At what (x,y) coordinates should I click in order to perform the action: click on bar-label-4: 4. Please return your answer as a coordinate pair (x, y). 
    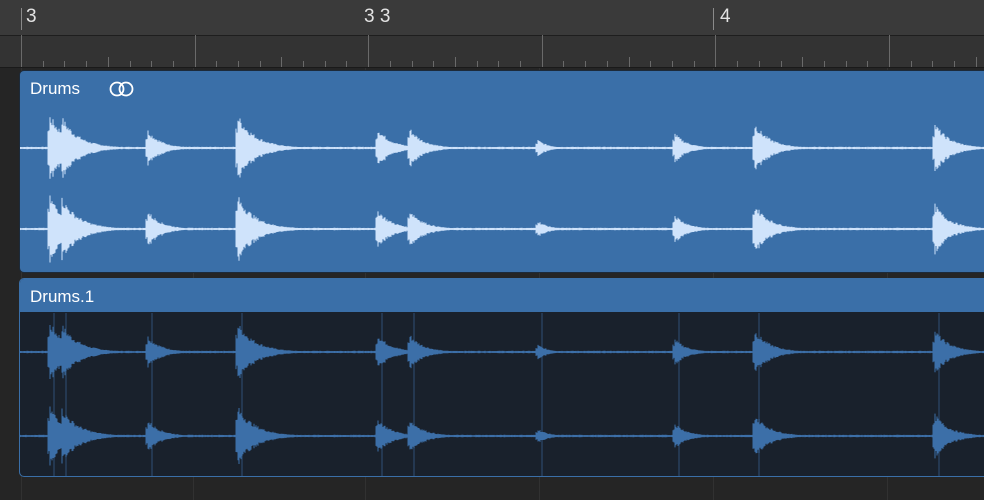
    Looking at the image, I should click on (725, 16).